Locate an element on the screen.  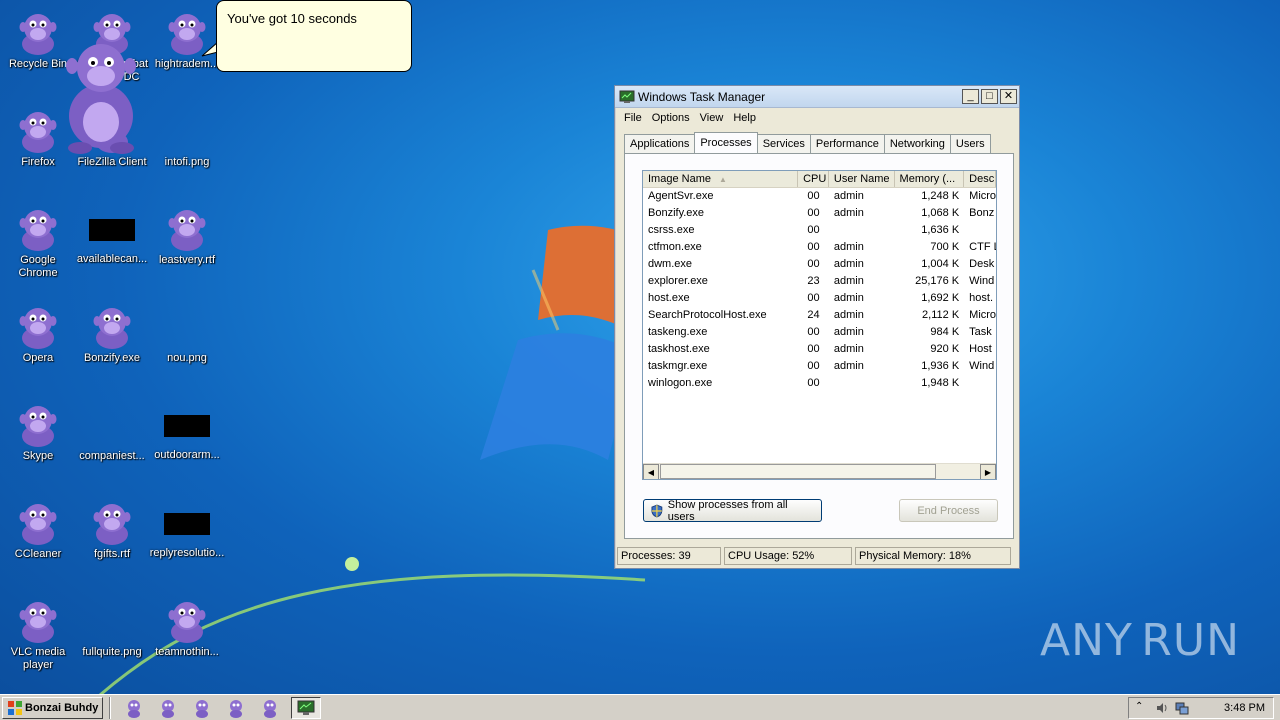
desktop-icon-label: Firefox is located at coordinates (38, 162).